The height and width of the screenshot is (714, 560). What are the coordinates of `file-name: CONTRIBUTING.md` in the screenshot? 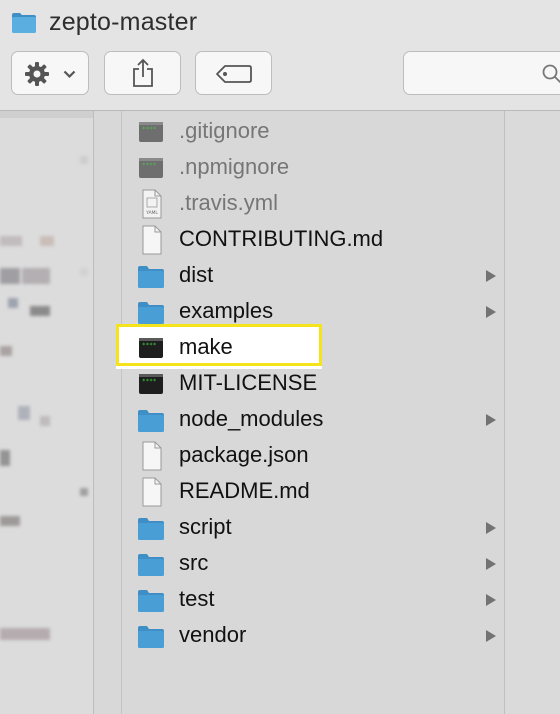 It's located at (281, 238).